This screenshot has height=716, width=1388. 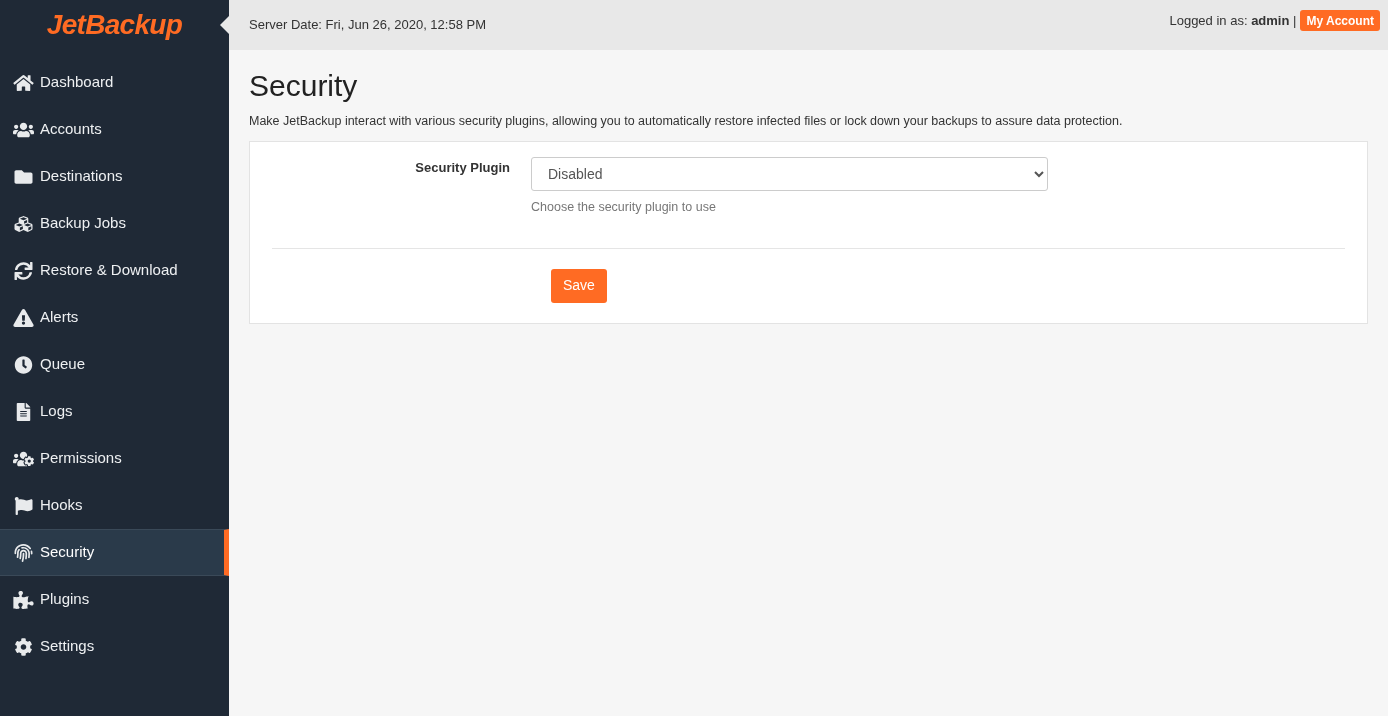 What do you see at coordinates (304, 86) in the screenshot?
I see `page-title: Security` at bounding box center [304, 86].